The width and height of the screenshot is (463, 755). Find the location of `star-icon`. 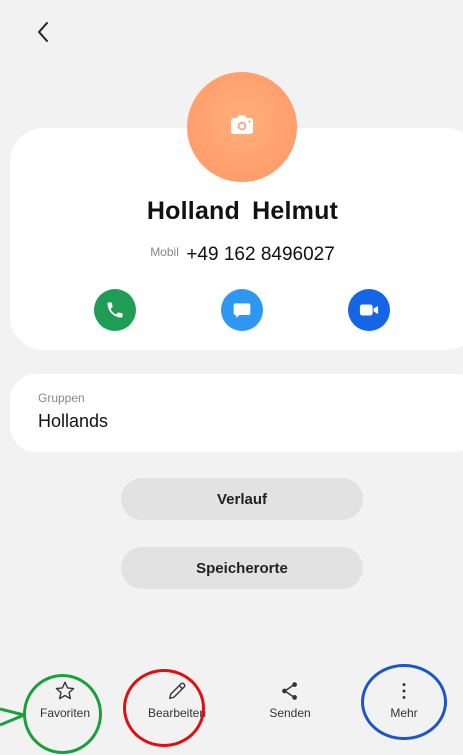

star-icon is located at coordinates (65, 690).